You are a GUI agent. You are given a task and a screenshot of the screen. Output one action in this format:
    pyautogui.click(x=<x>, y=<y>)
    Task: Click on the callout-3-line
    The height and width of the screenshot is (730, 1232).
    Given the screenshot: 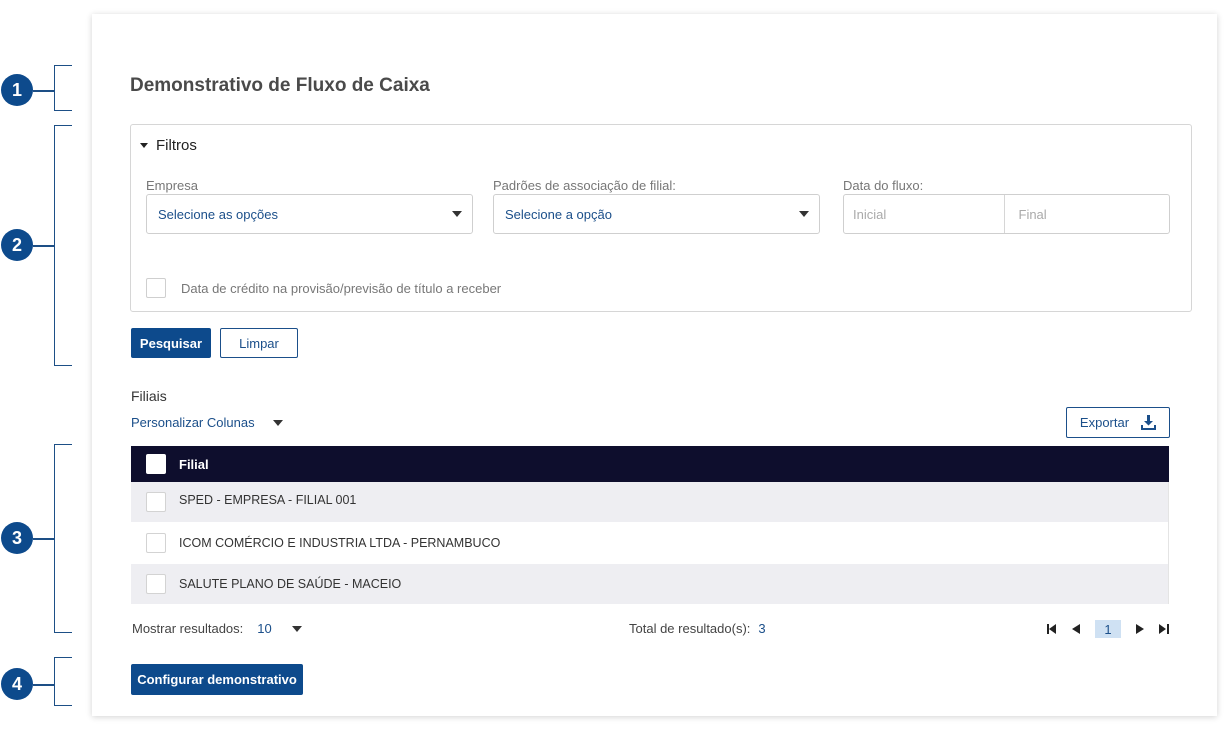 What is the action you would take?
    pyautogui.click(x=43, y=539)
    